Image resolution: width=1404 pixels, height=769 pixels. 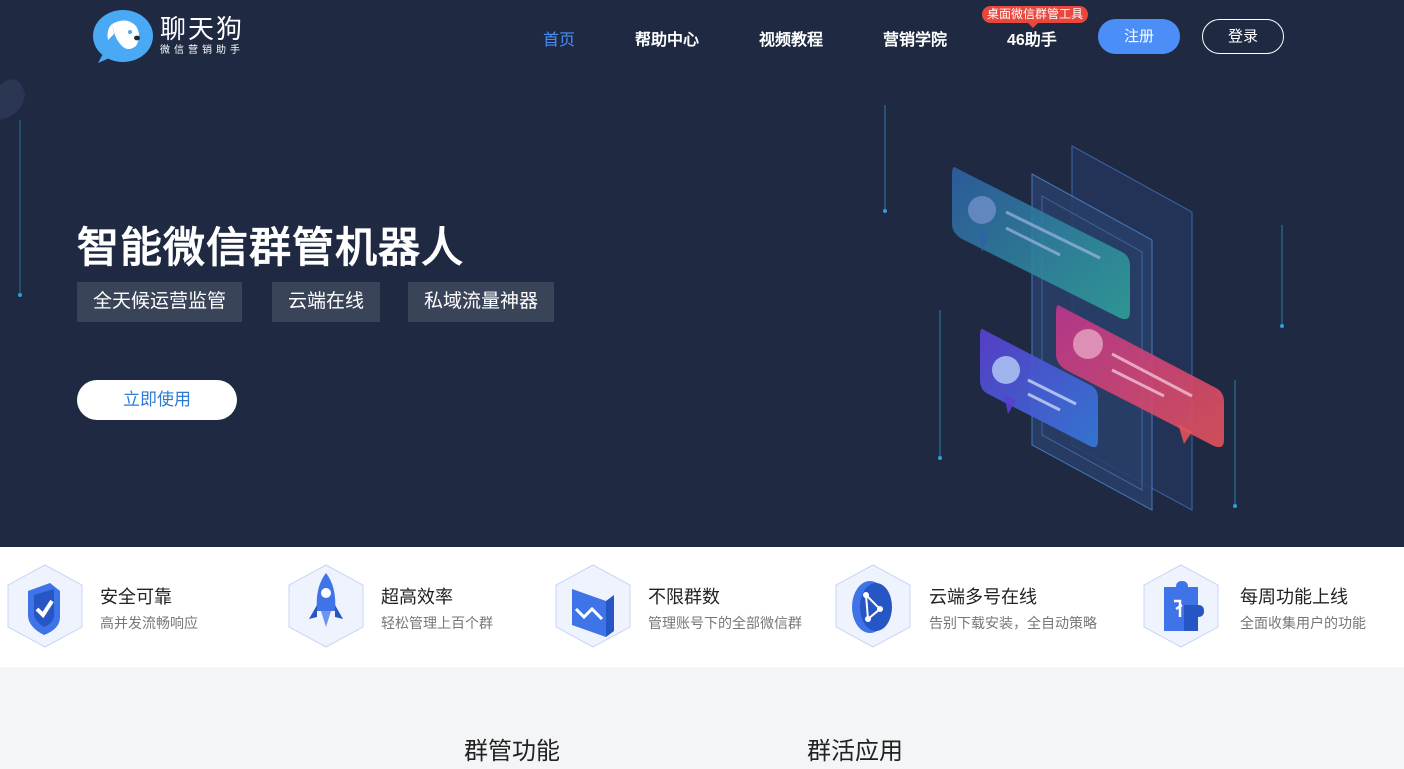 What do you see at coordinates (1181, 606) in the screenshot?
I see `puzzle-icon` at bounding box center [1181, 606].